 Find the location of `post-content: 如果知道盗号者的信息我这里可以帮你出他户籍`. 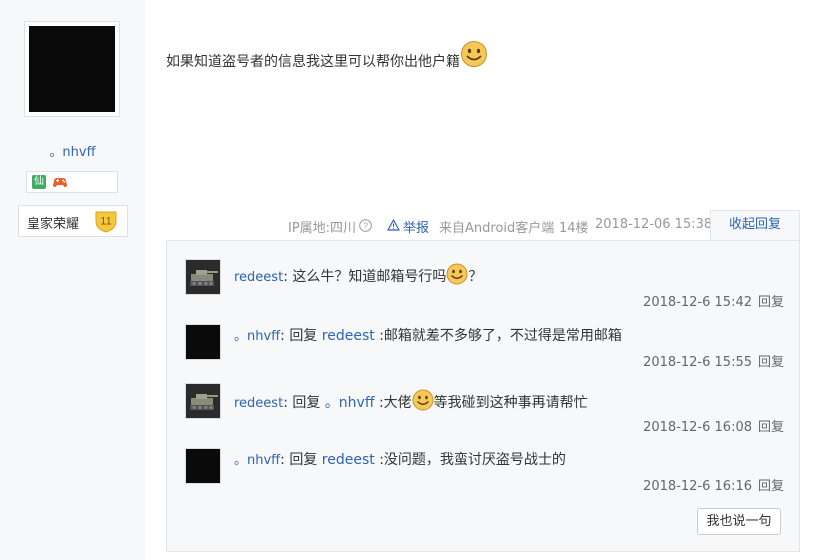

post-content: 如果知道盗号者的信息我这里可以帮你出他户籍 is located at coordinates (327, 55).